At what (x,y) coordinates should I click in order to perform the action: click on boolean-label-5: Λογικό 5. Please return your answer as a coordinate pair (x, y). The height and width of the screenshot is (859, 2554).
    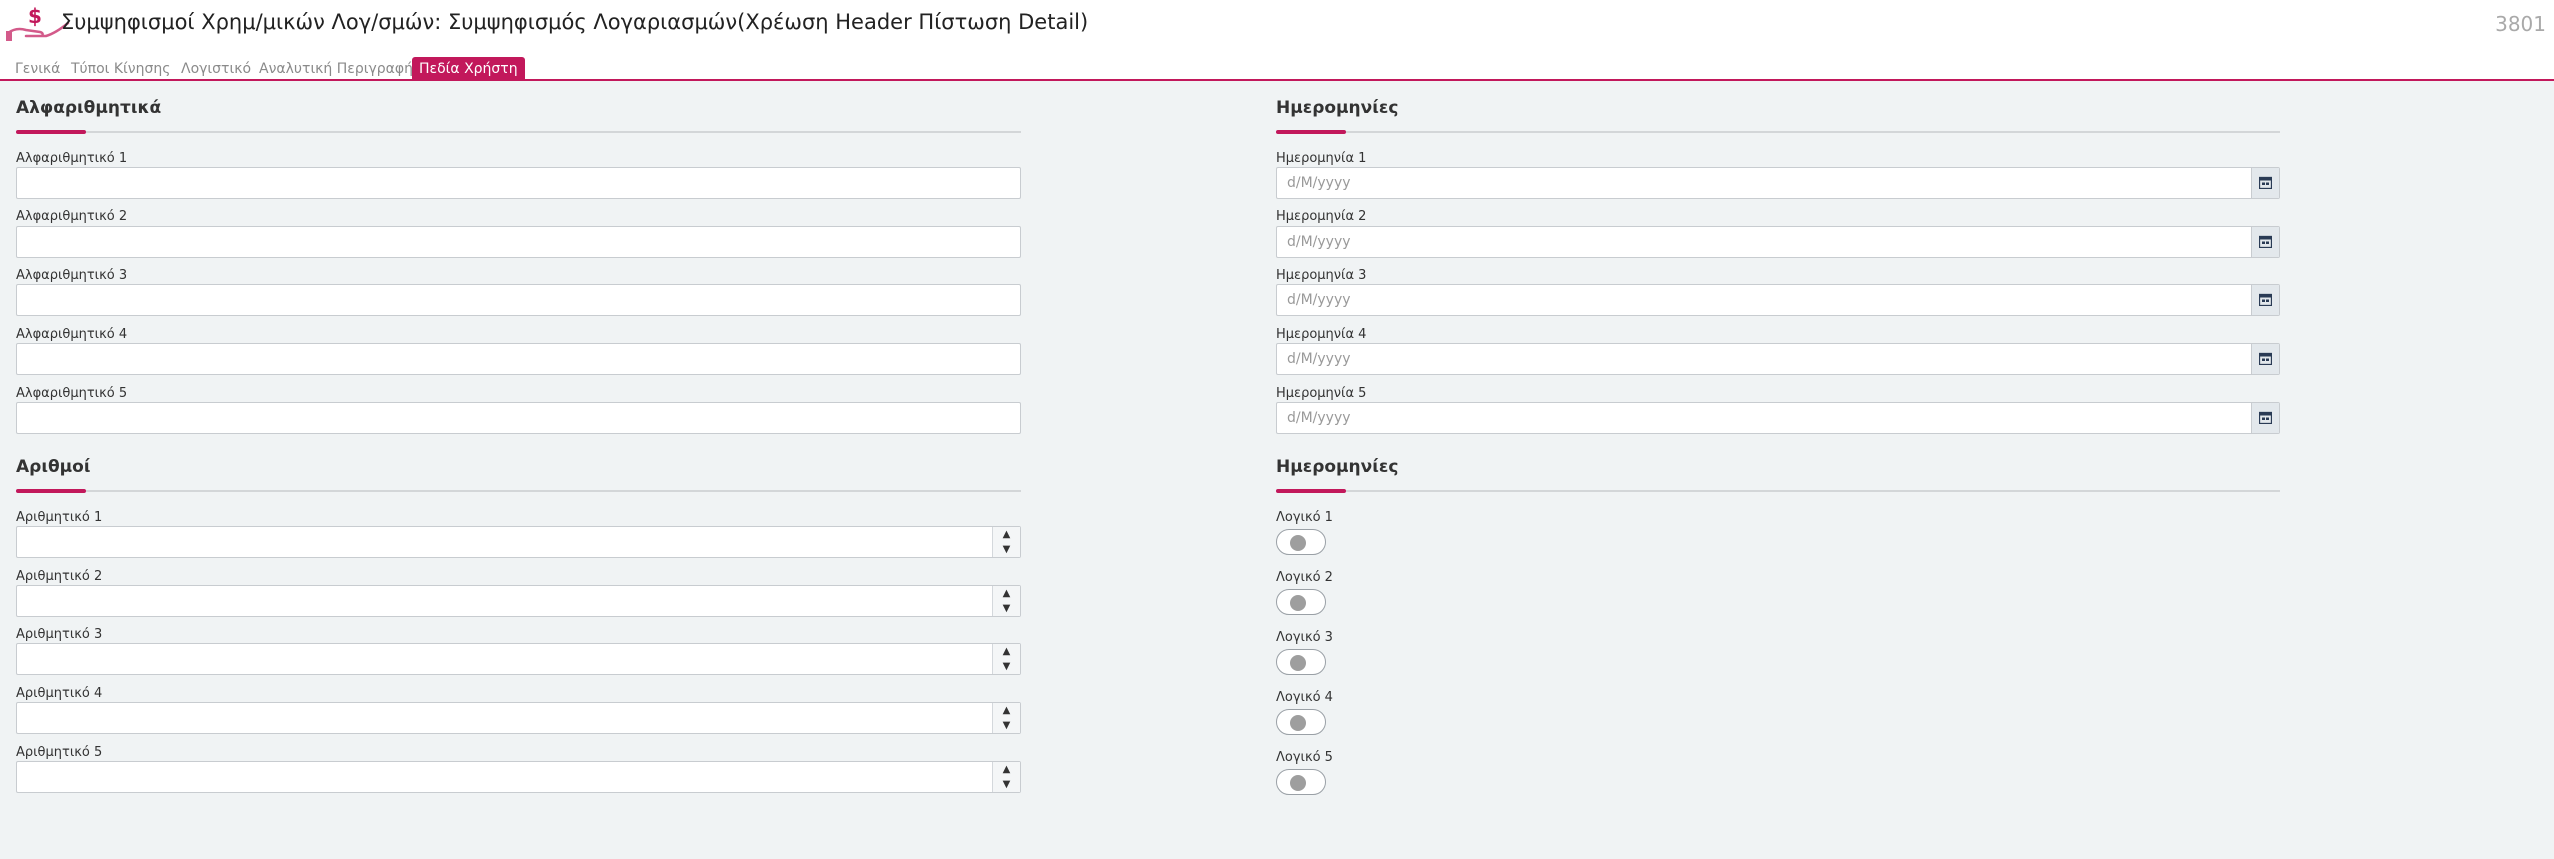
    Looking at the image, I should click on (1304, 757).